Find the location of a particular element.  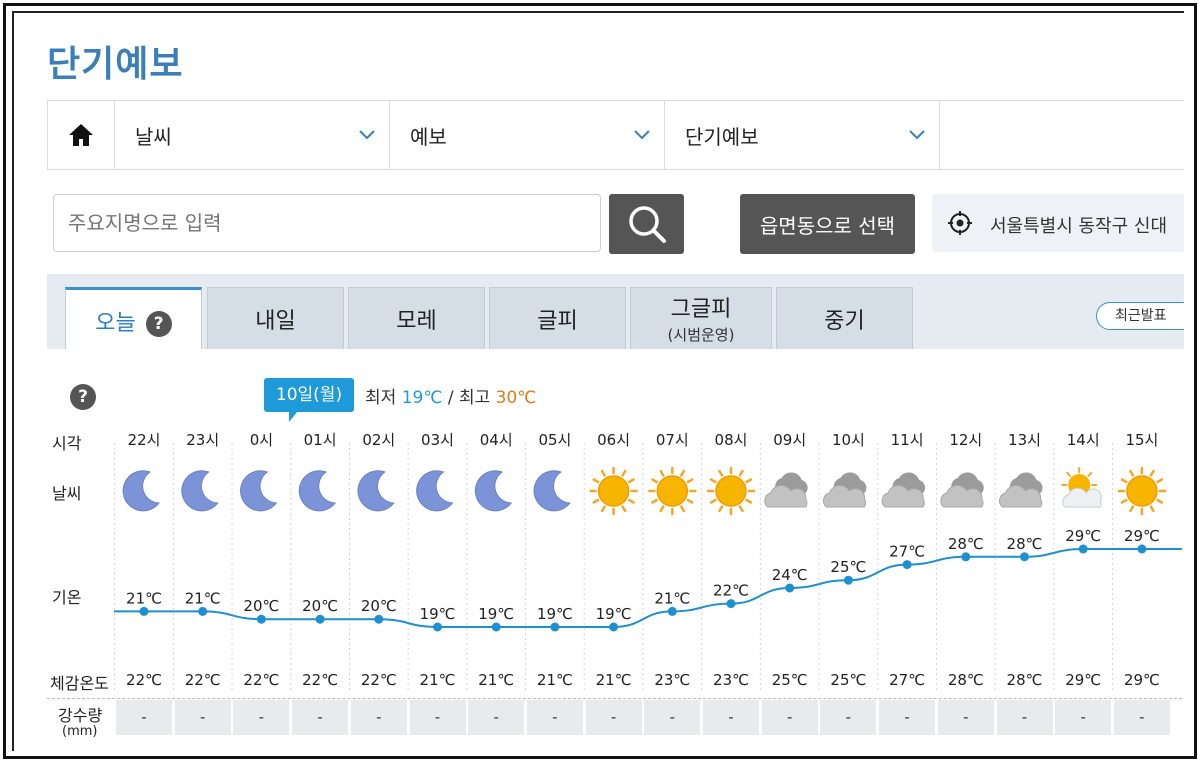

hour-label: 09시 is located at coordinates (789, 440).